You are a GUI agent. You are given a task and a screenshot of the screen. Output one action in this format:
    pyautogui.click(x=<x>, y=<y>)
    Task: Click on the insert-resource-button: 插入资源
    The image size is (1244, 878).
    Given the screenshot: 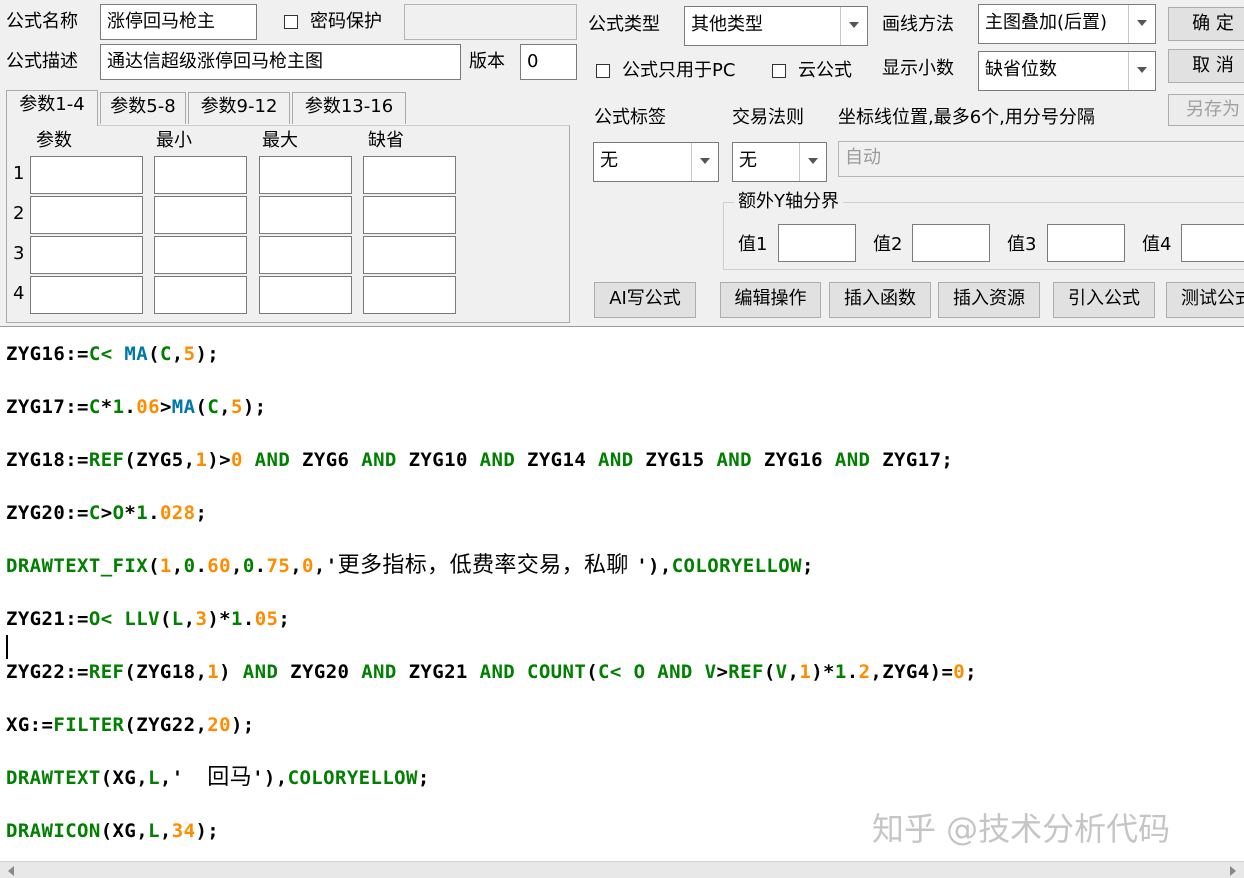 What is the action you would take?
    pyautogui.click(x=989, y=300)
    